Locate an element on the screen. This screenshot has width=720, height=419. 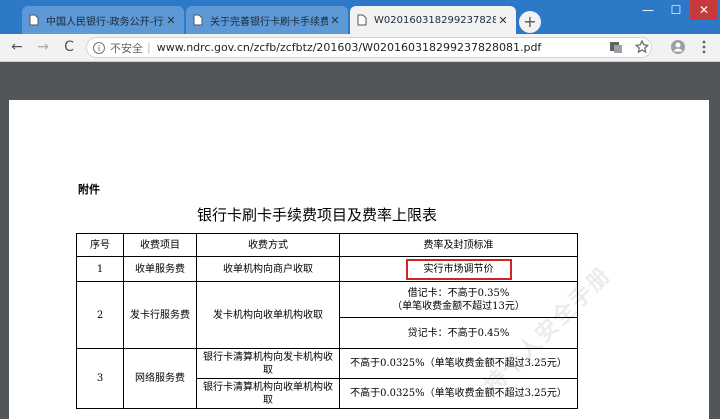
row-no: 1 is located at coordinates (100, 269).